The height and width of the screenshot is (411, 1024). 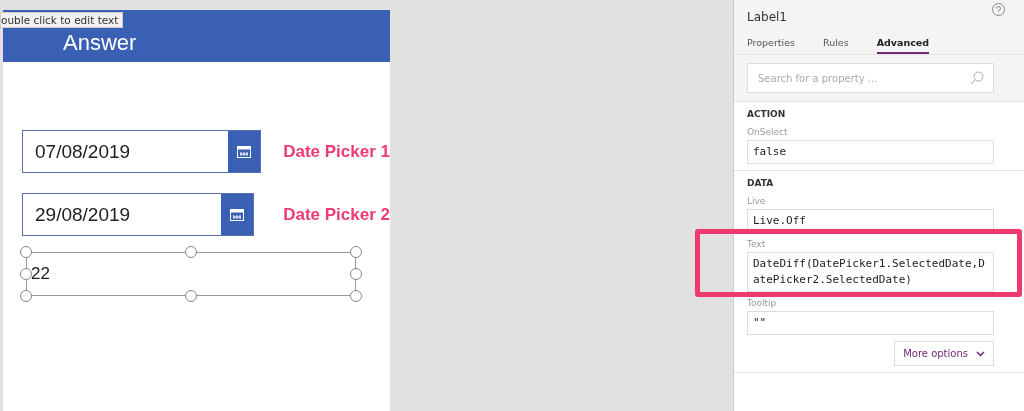 What do you see at coordinates (336, 151) in the screenshot?
I see `annotation-text: Date Picker 1` at bounding box center [336, 151].